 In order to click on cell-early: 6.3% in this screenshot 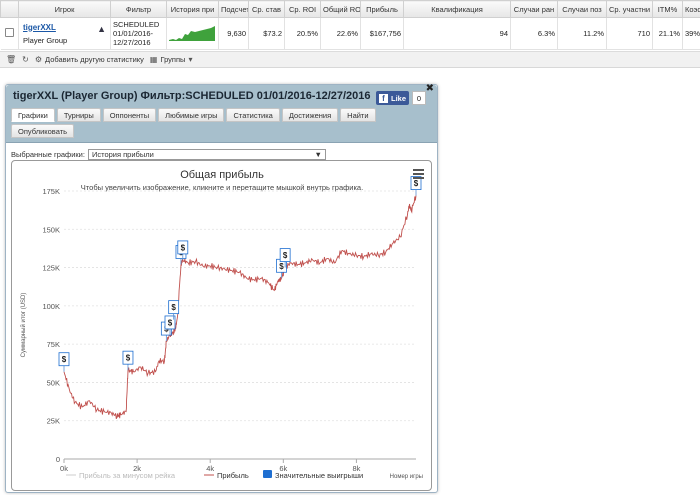, I will do `click(534, 33)`.